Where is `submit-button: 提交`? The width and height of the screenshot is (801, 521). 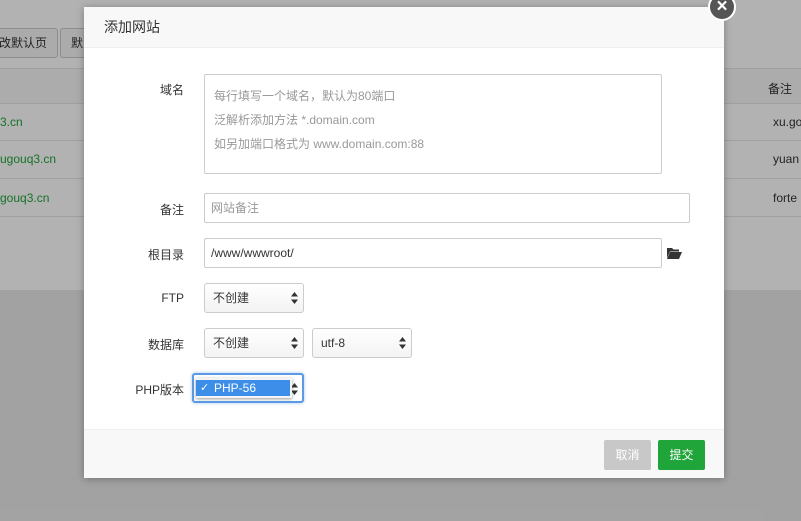
submit-button: 提交 is located at coordinates (681, 455).